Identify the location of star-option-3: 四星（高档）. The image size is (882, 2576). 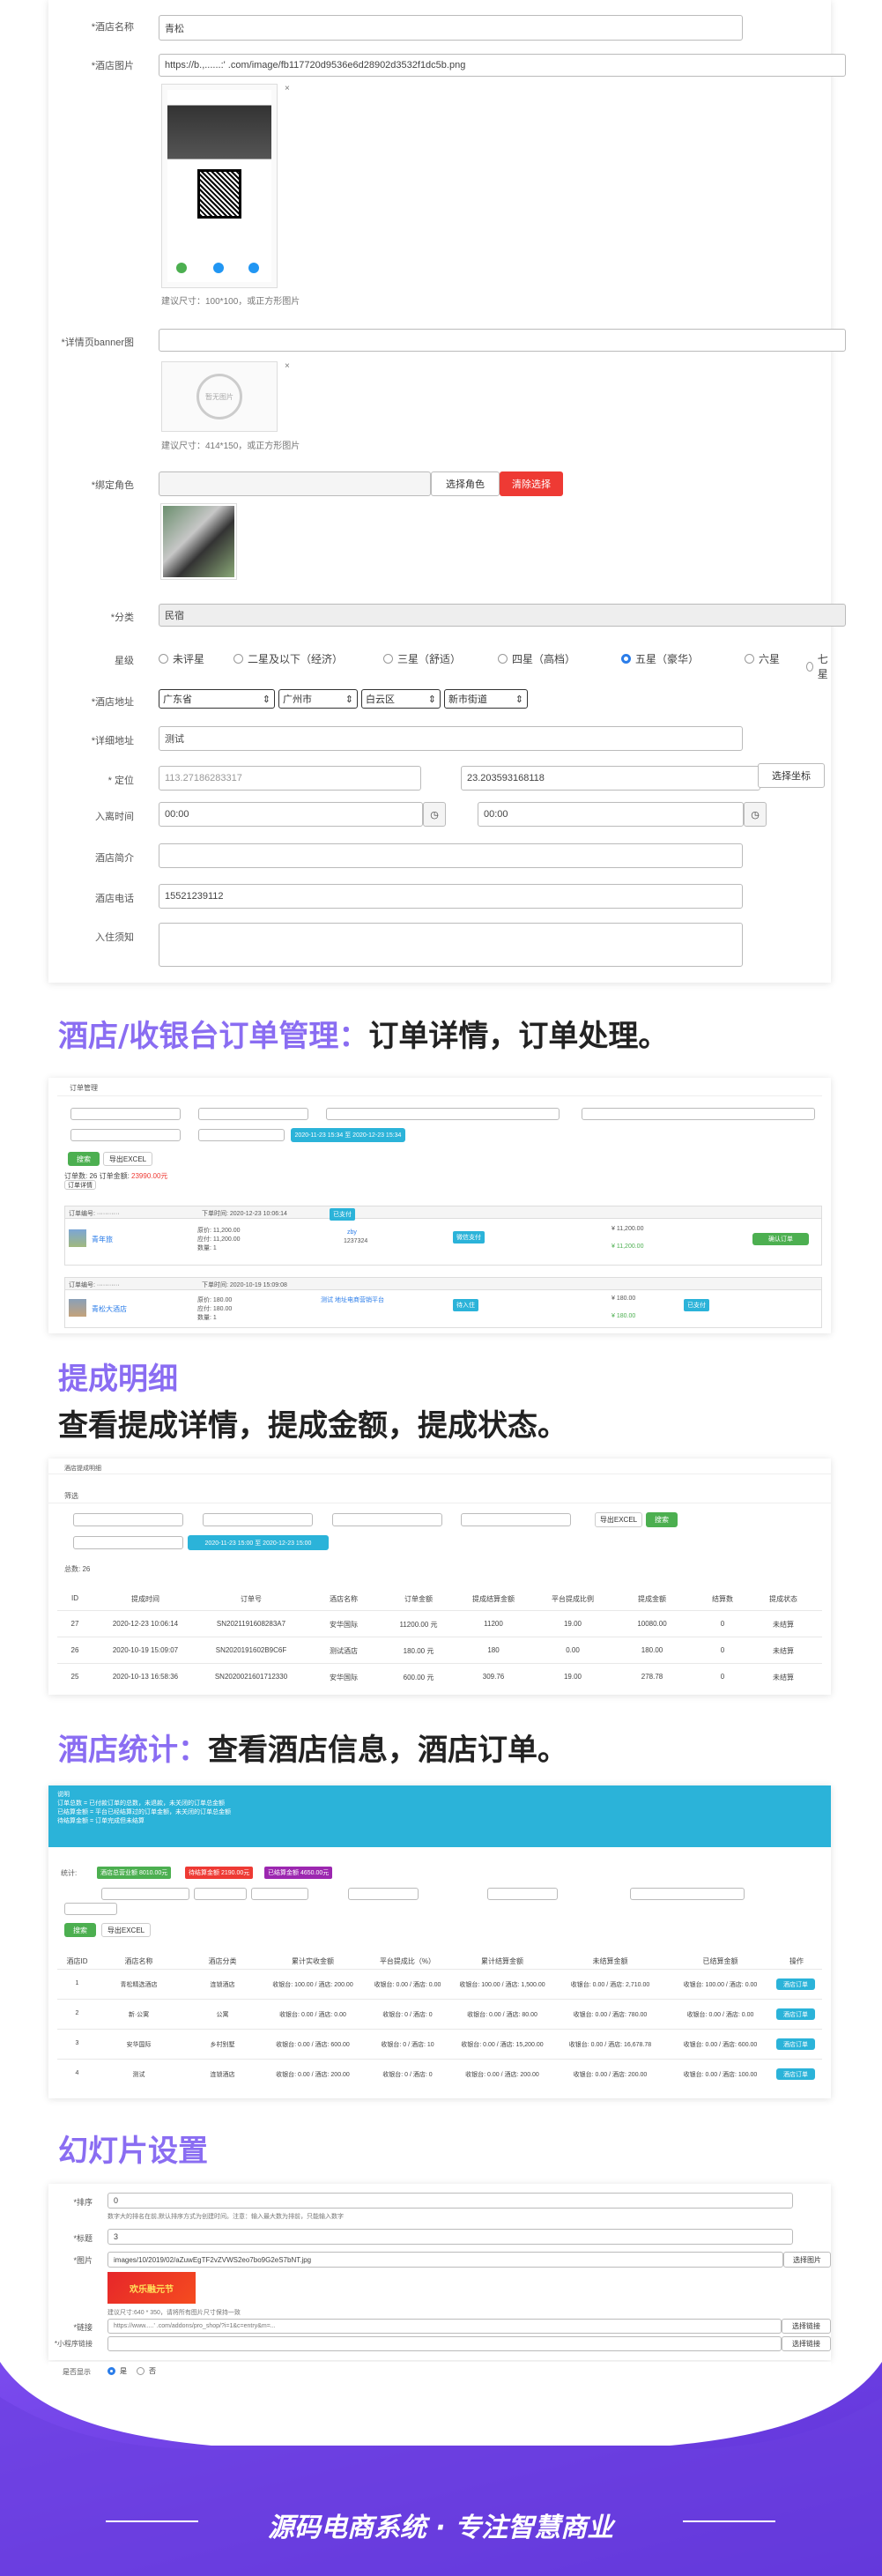
(536, 658).